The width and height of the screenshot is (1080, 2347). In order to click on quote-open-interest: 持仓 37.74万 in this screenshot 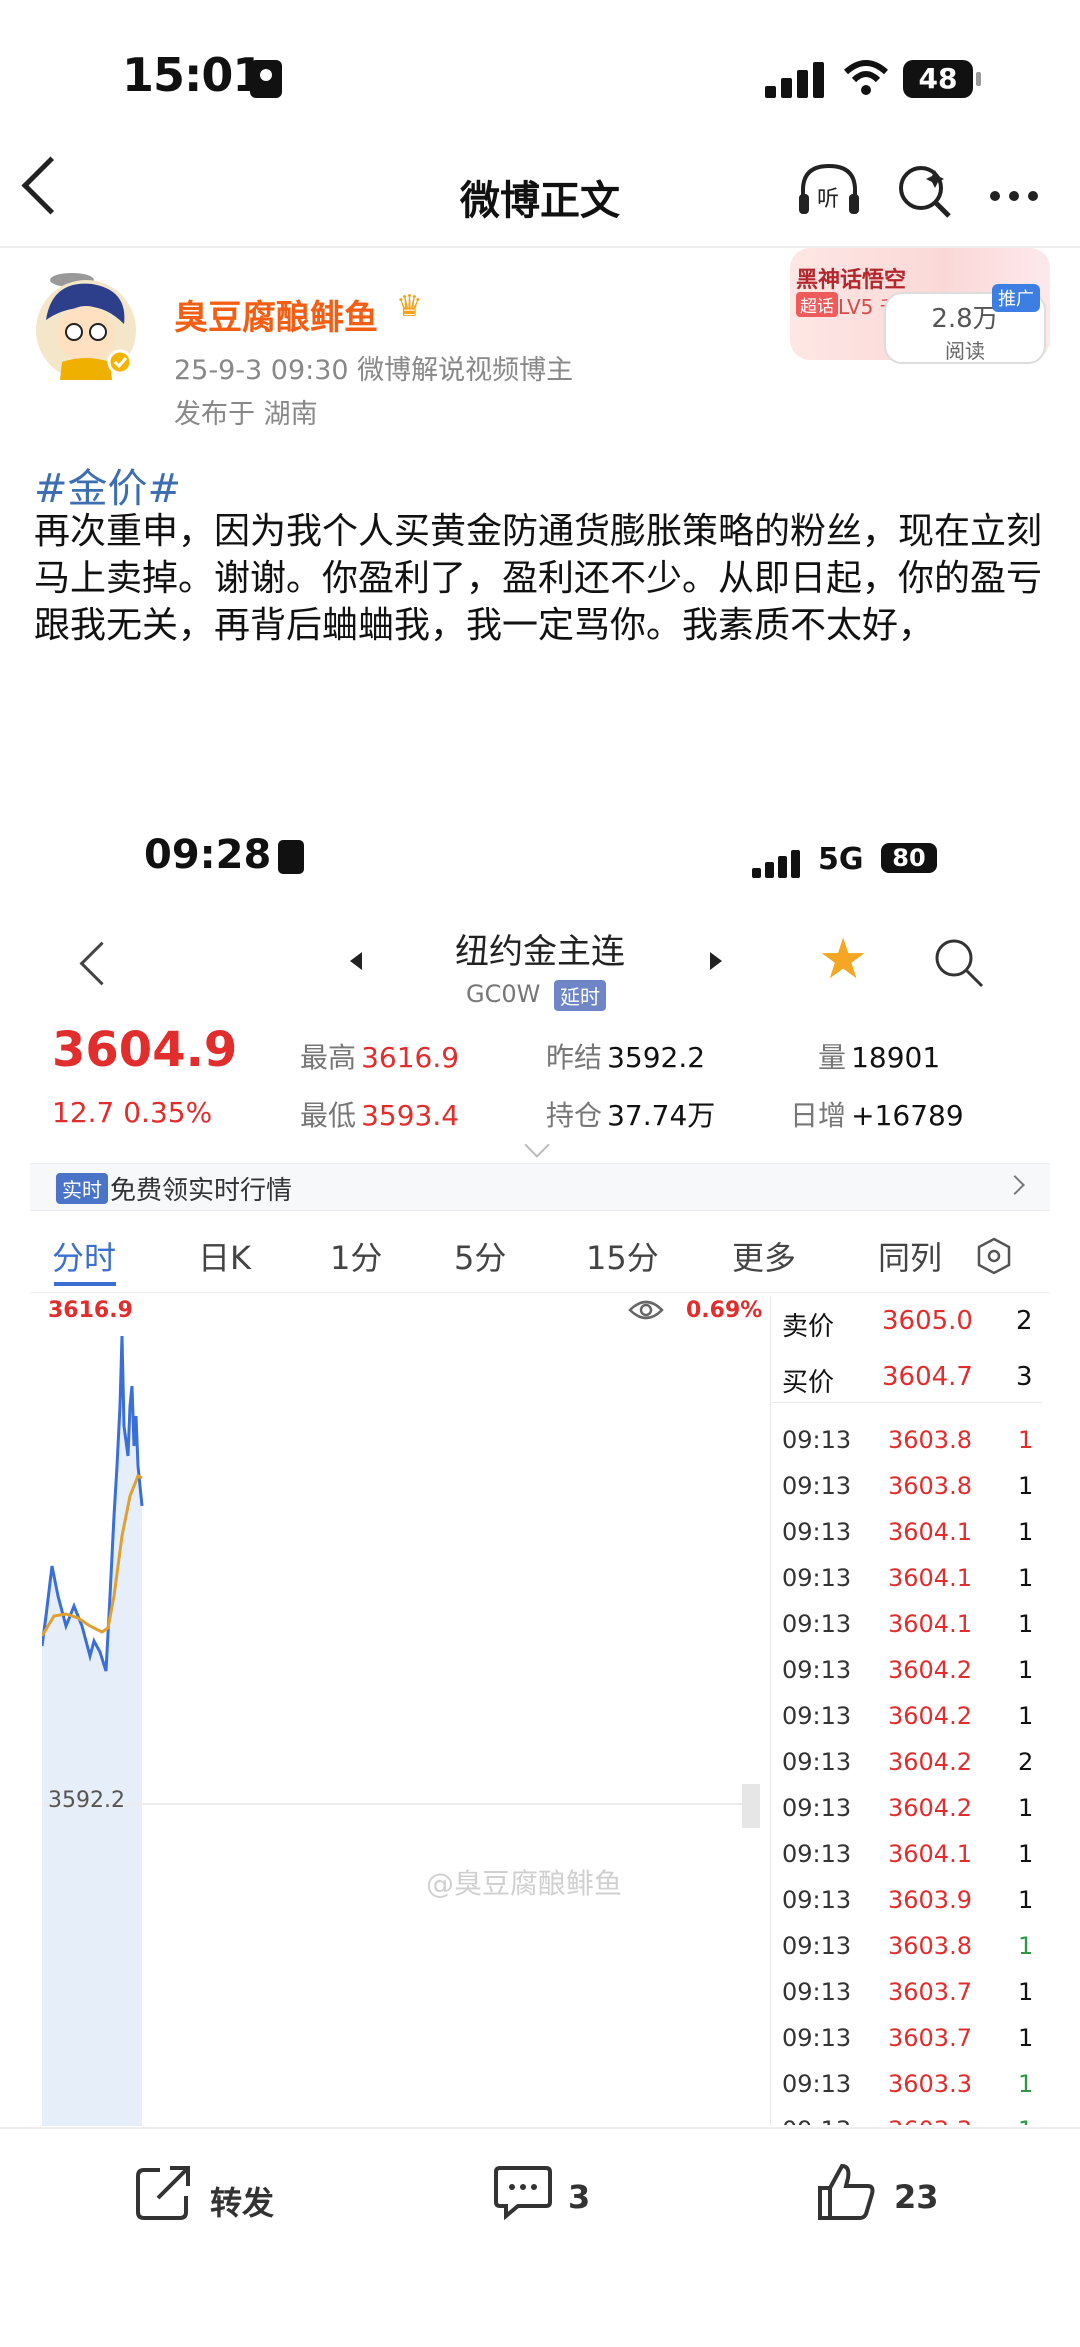, I will do `click(630, 1114)`.